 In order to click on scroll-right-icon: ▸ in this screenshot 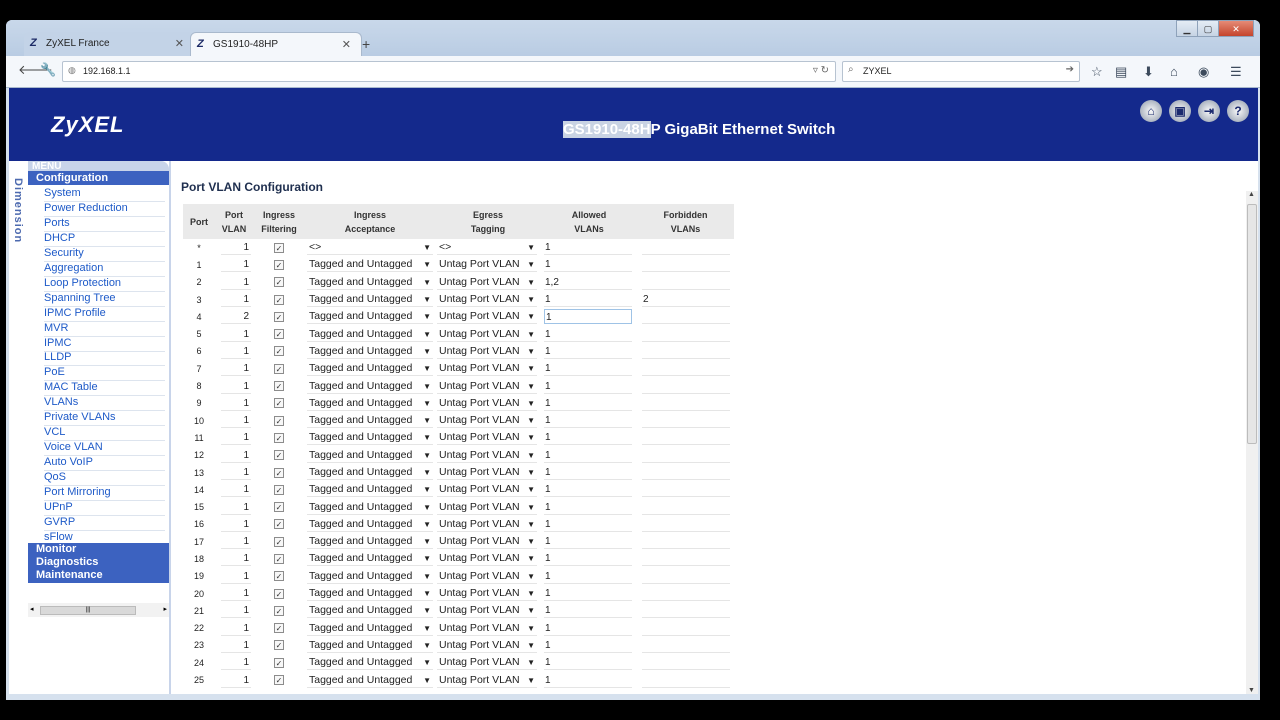, I will do `click(165, 609)`.